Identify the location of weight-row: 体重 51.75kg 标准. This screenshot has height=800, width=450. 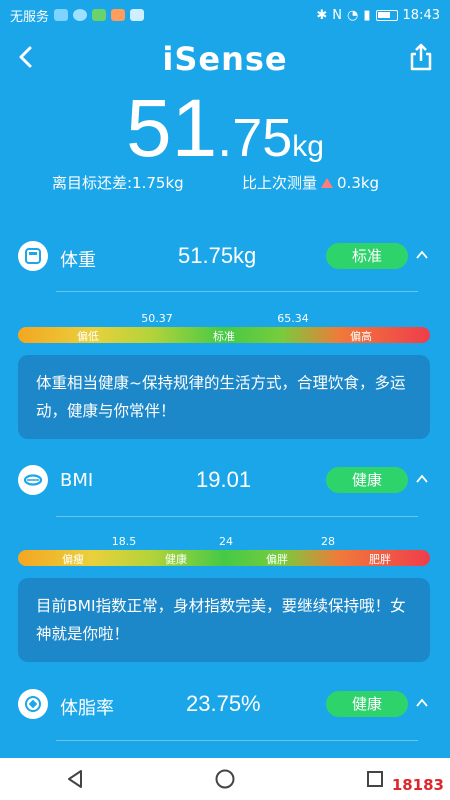
(225, 259).